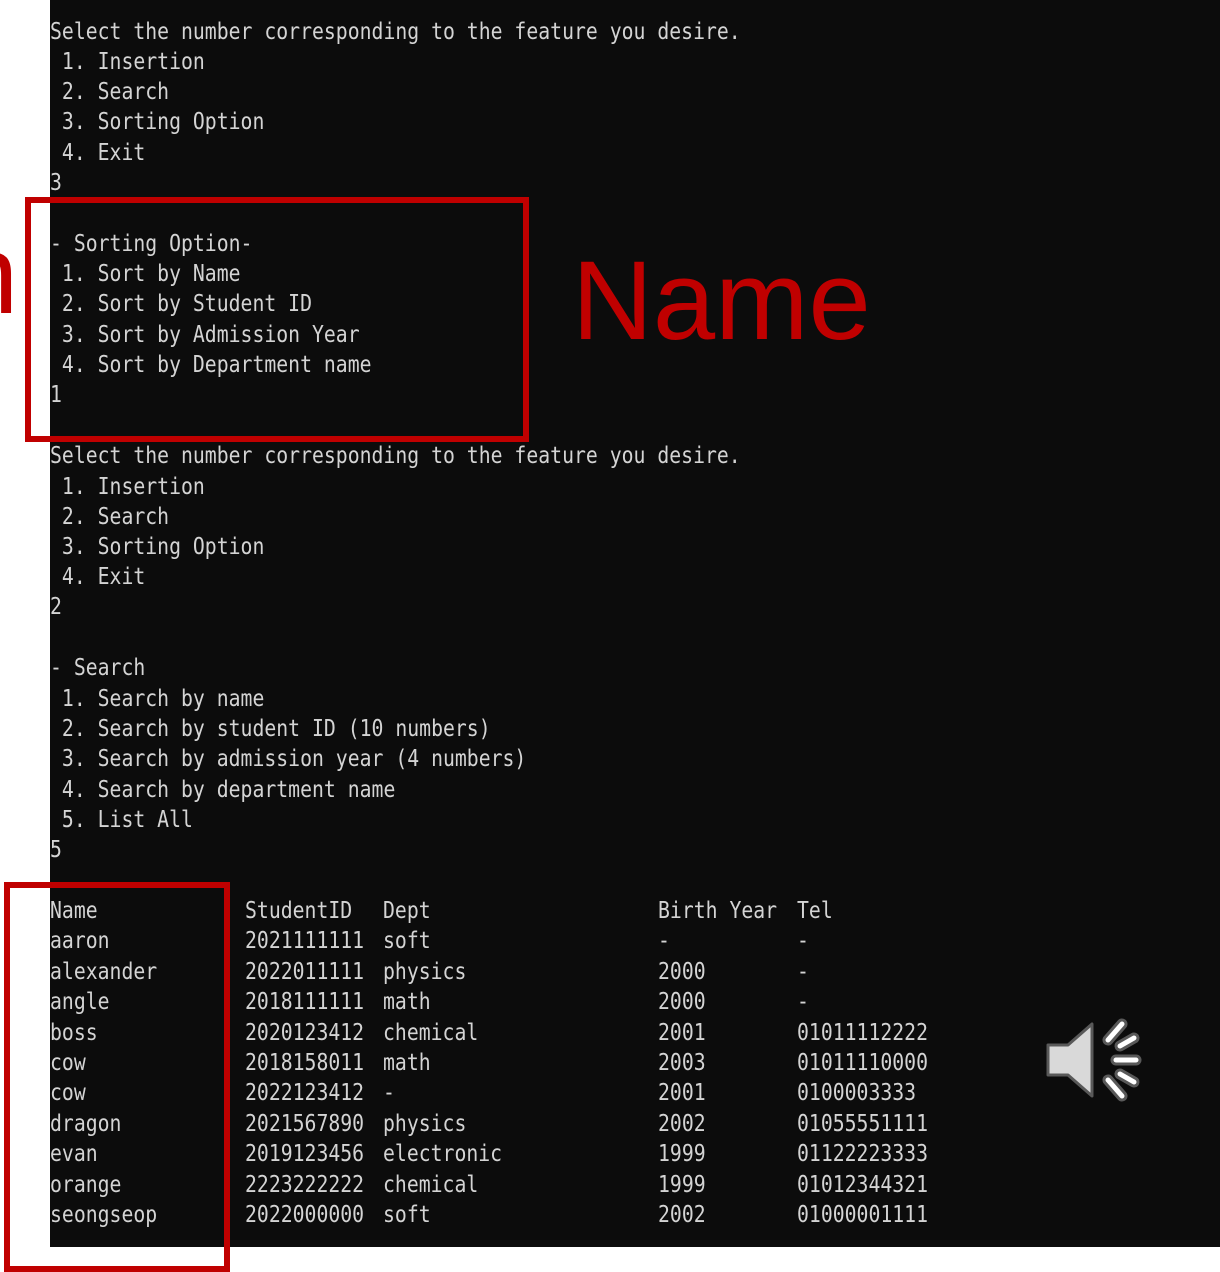 The height and width of the screenshot is (1272, 1220). I want to click on table-cell-student-id: 2223222222, so click(305, 1184).